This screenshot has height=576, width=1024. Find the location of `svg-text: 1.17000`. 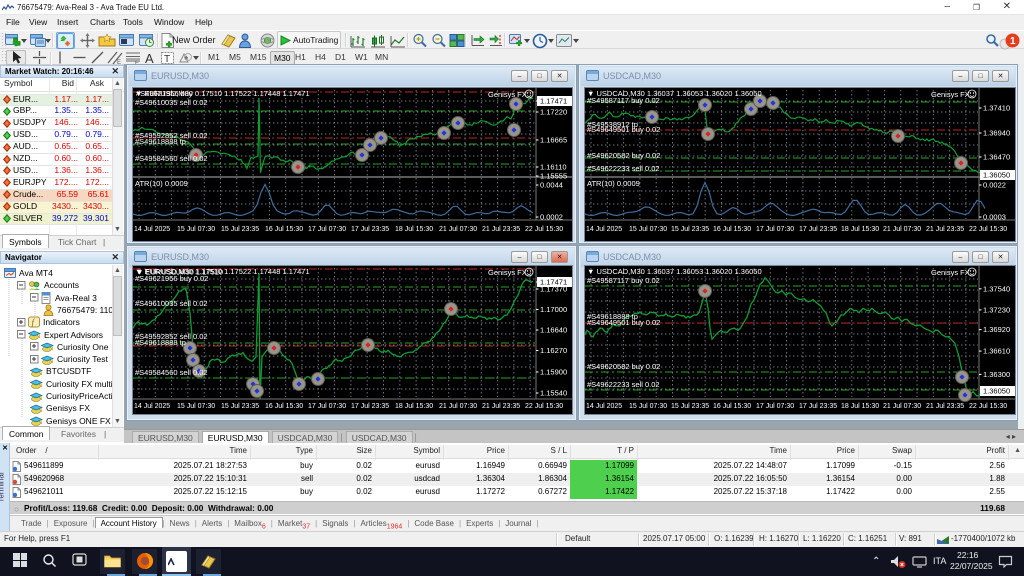

svg-text: 1.17000 is located at coordinates (553, 309).